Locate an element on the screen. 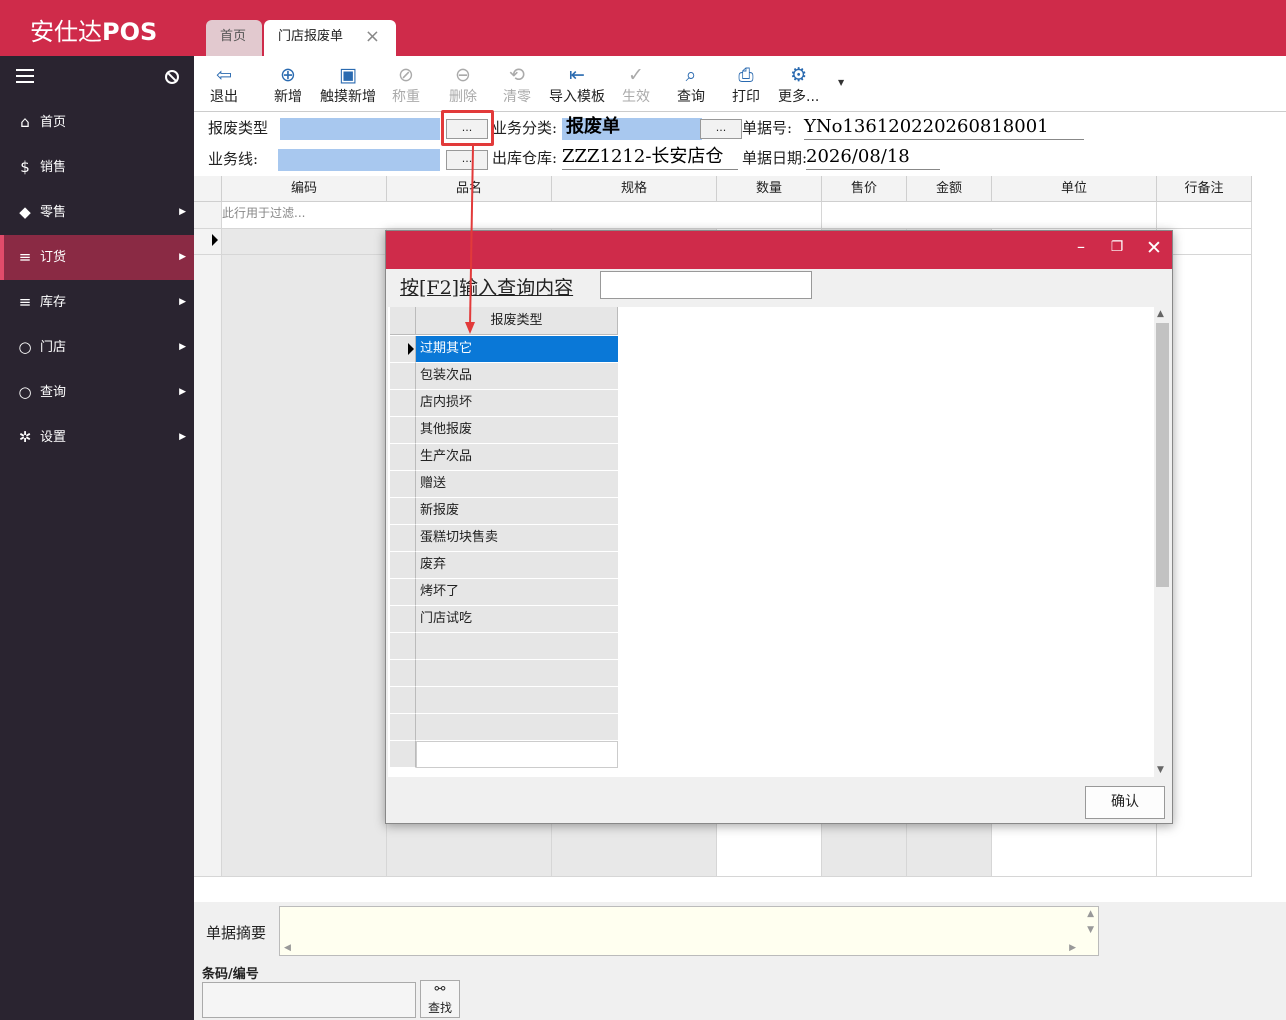 The image size is (1286, 1020). col-price: 售价 is located at coordinates (864, 189).